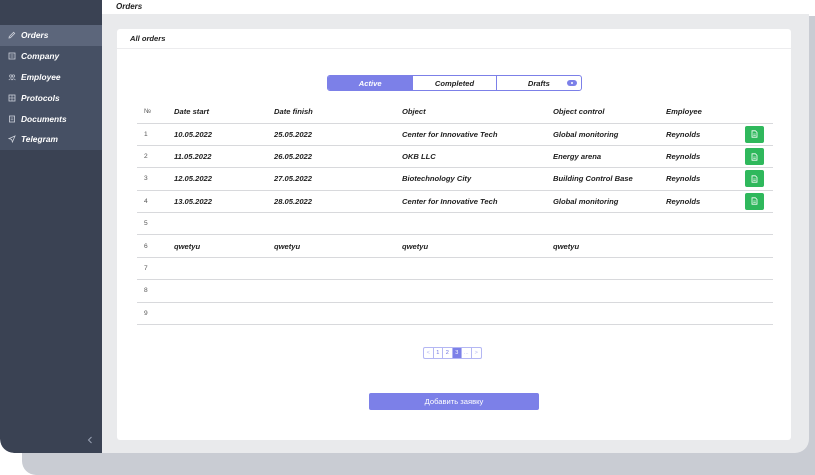 This screenshot has width=815, height=475. Describe the element at coordinates (454, 401) in the screenshot. I see `add-order-button: Добавить заявку` at that location.